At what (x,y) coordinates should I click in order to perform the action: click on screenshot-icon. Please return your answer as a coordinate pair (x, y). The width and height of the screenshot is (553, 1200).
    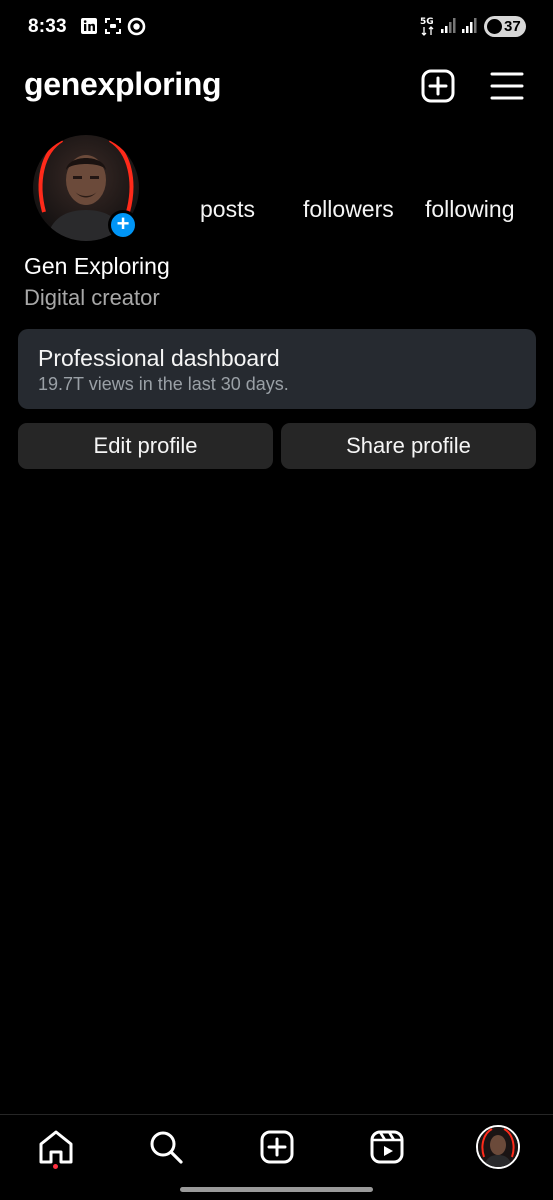
    Looking at the image, I should click on (113, 26).